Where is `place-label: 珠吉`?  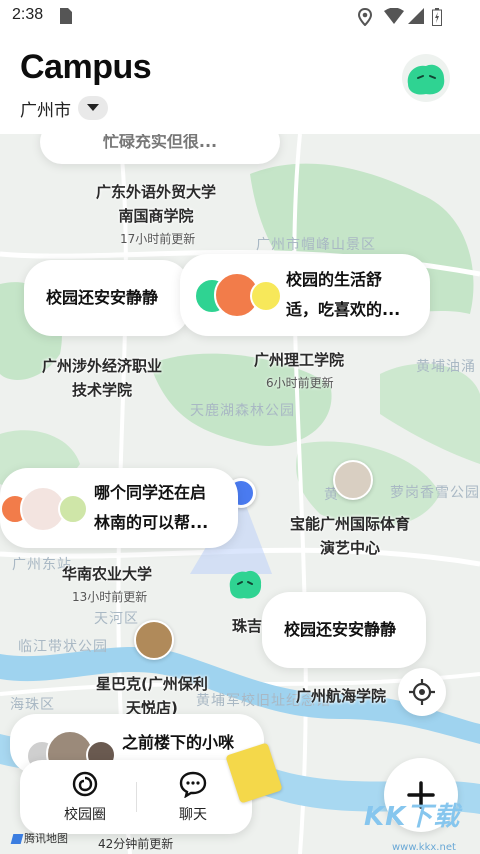 place-label: 珠吉 is located at coordinates (247, 626).